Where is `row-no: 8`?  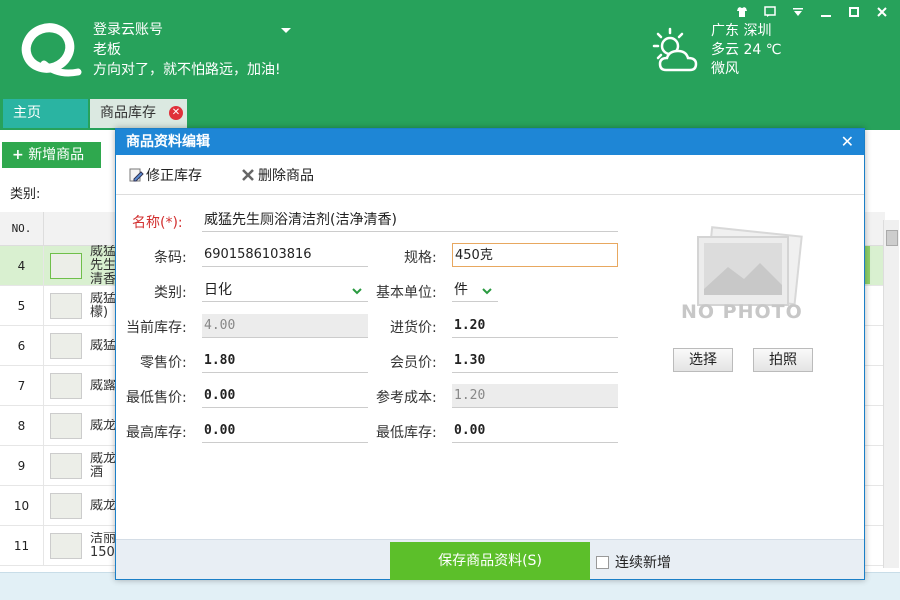 row-no: 8 is located at coordinates (22, 425).